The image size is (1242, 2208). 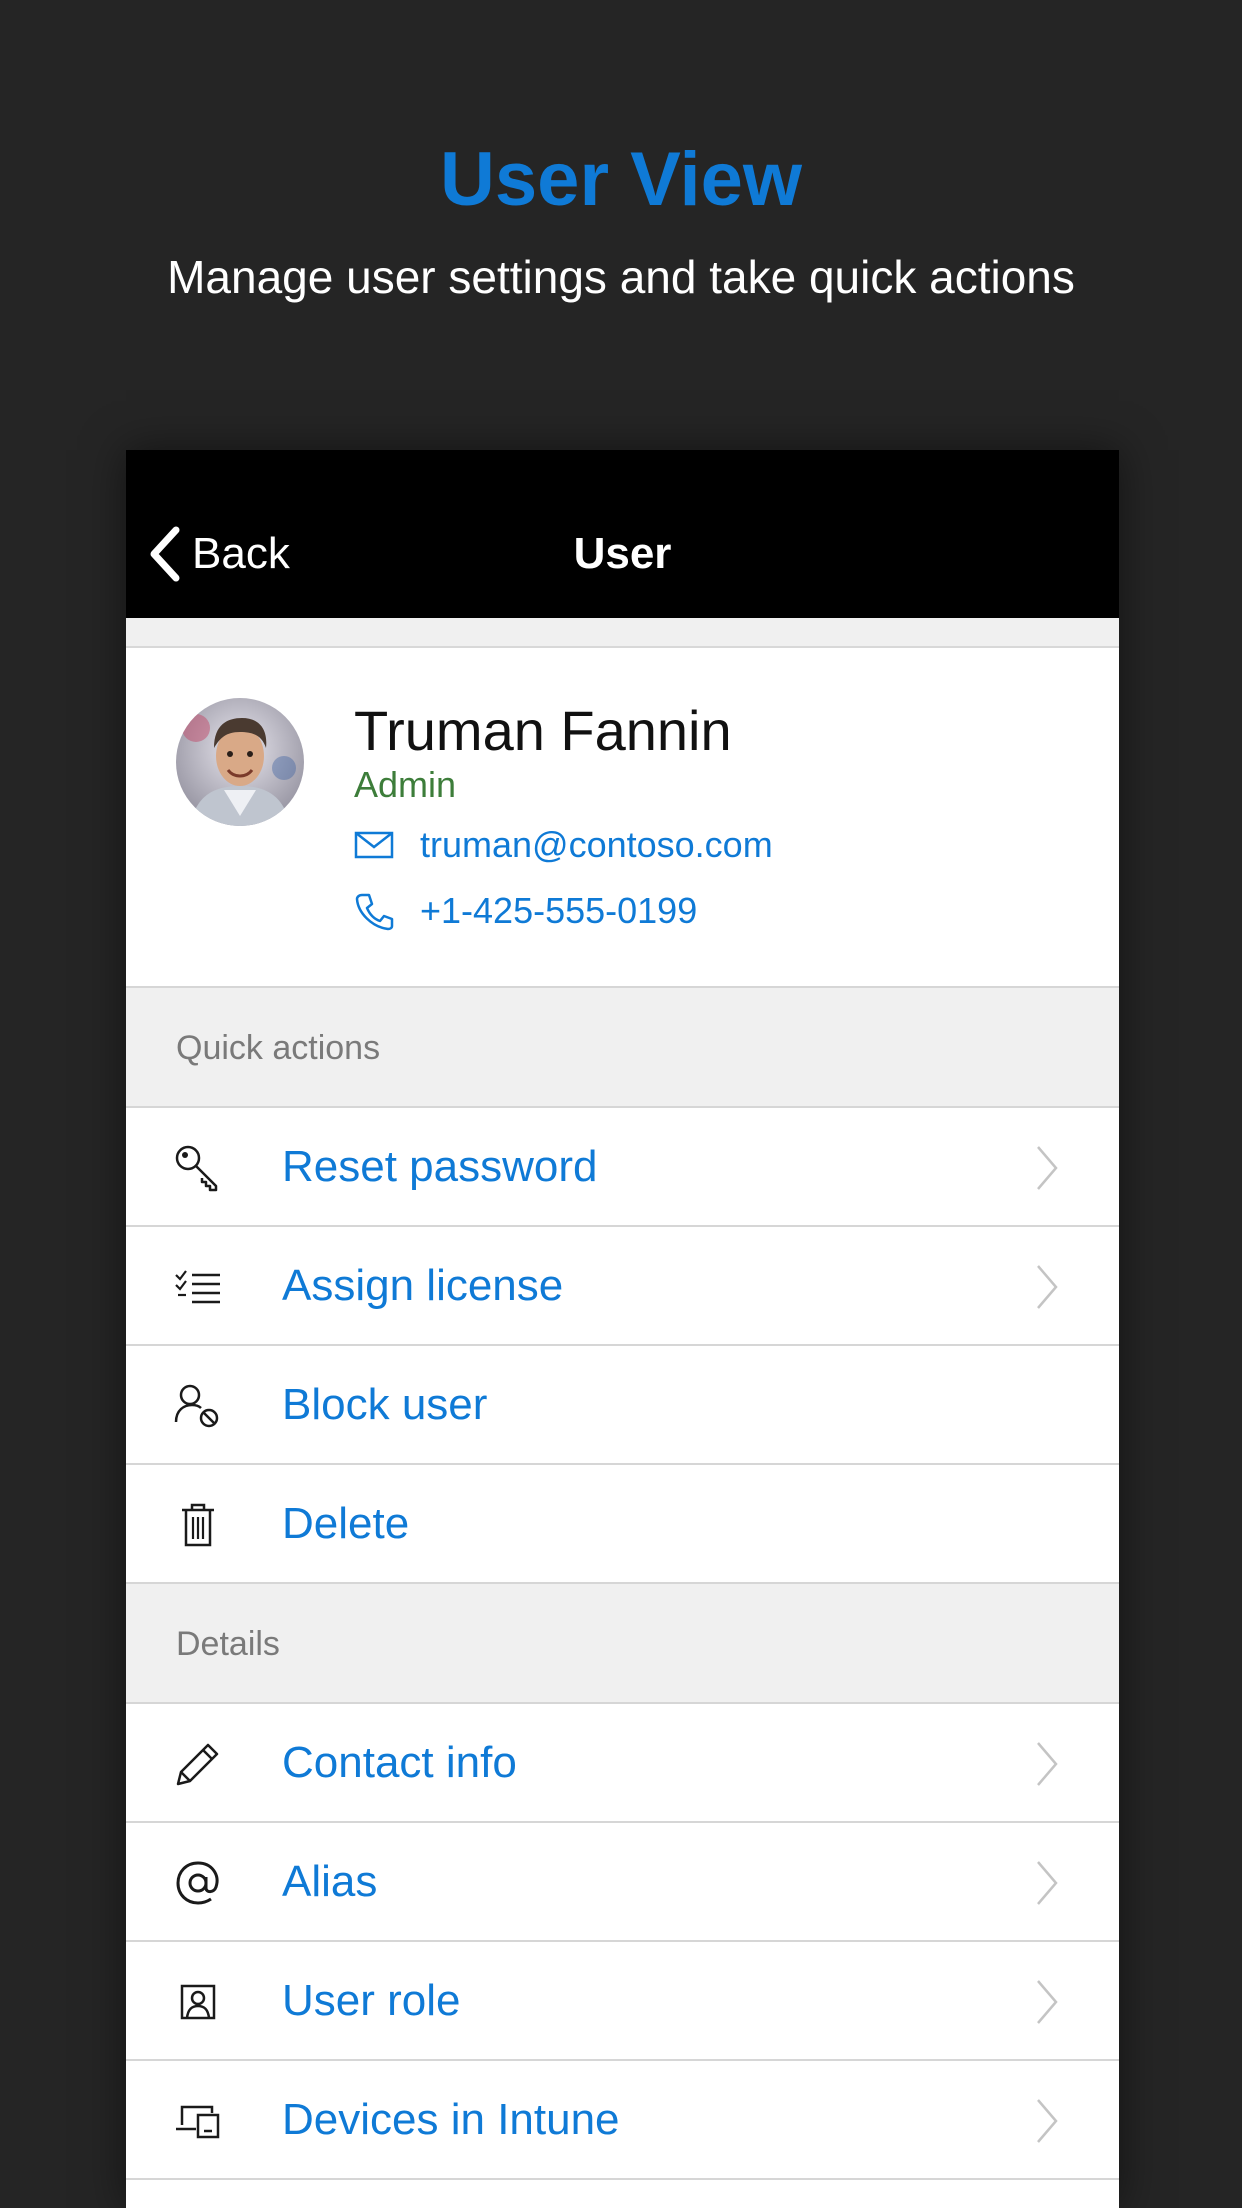 I want to click on phone-link: +1-425-555-0199, so click(x=525, y=911).